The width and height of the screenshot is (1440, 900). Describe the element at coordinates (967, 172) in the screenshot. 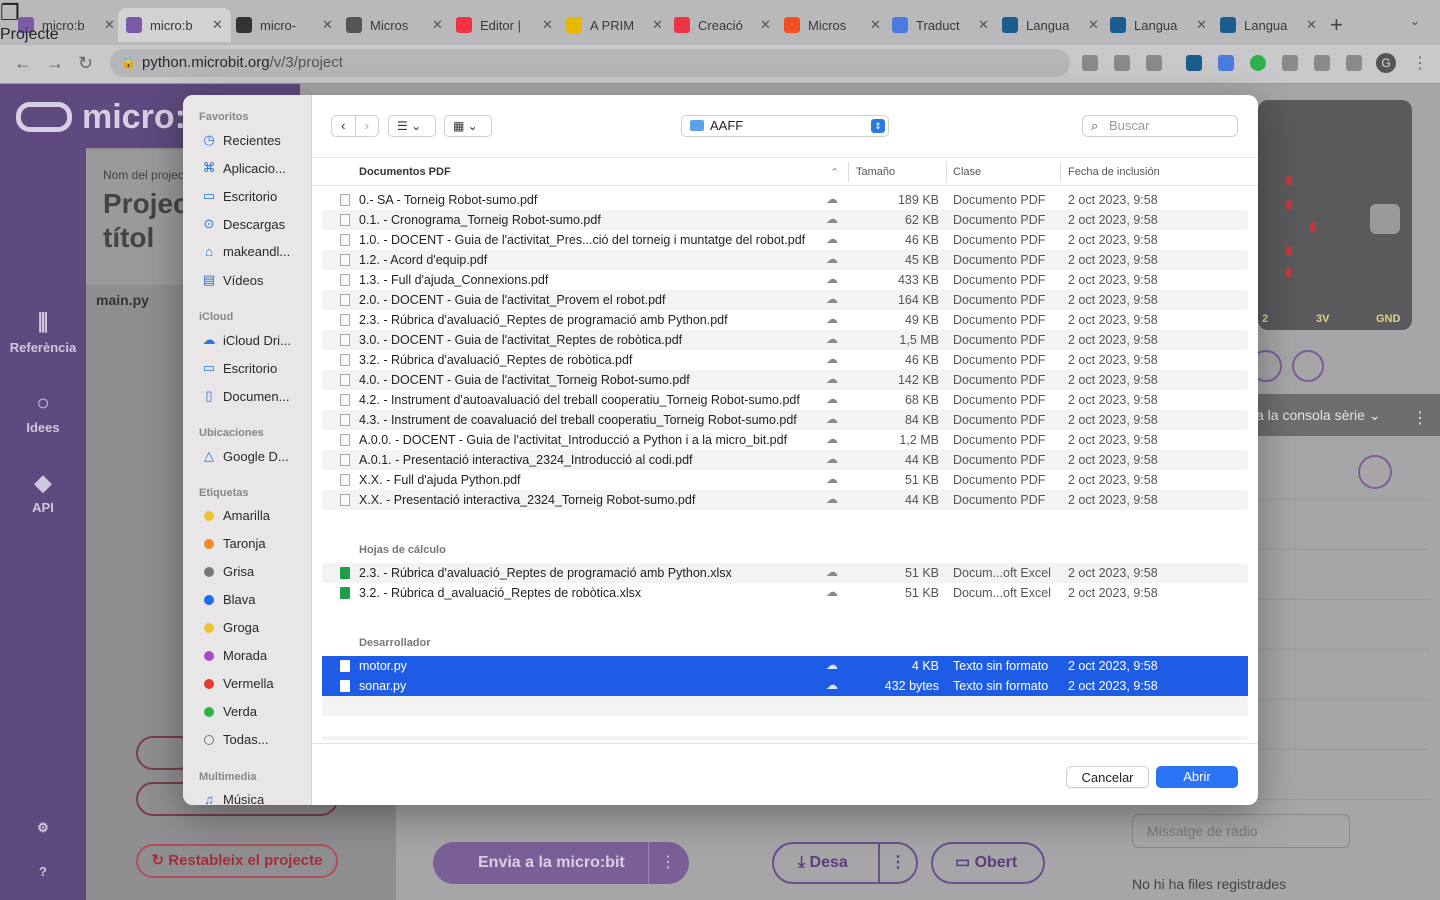

I see `column-kind: Clase` at that location.